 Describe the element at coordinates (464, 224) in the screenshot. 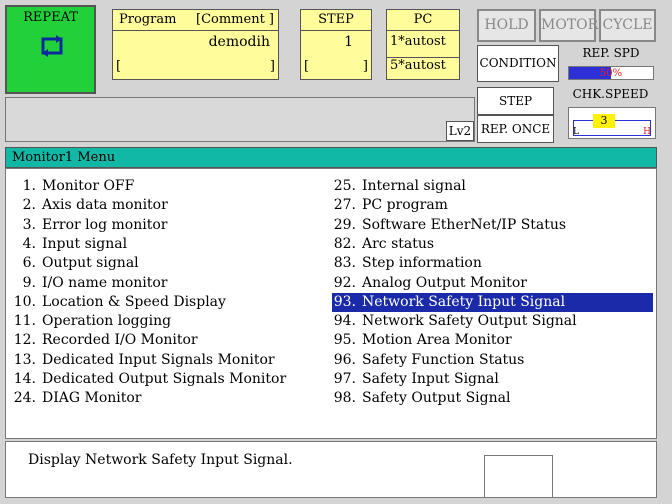

I see `menu-item-label: Software EtherNet/IP Status` at that location.